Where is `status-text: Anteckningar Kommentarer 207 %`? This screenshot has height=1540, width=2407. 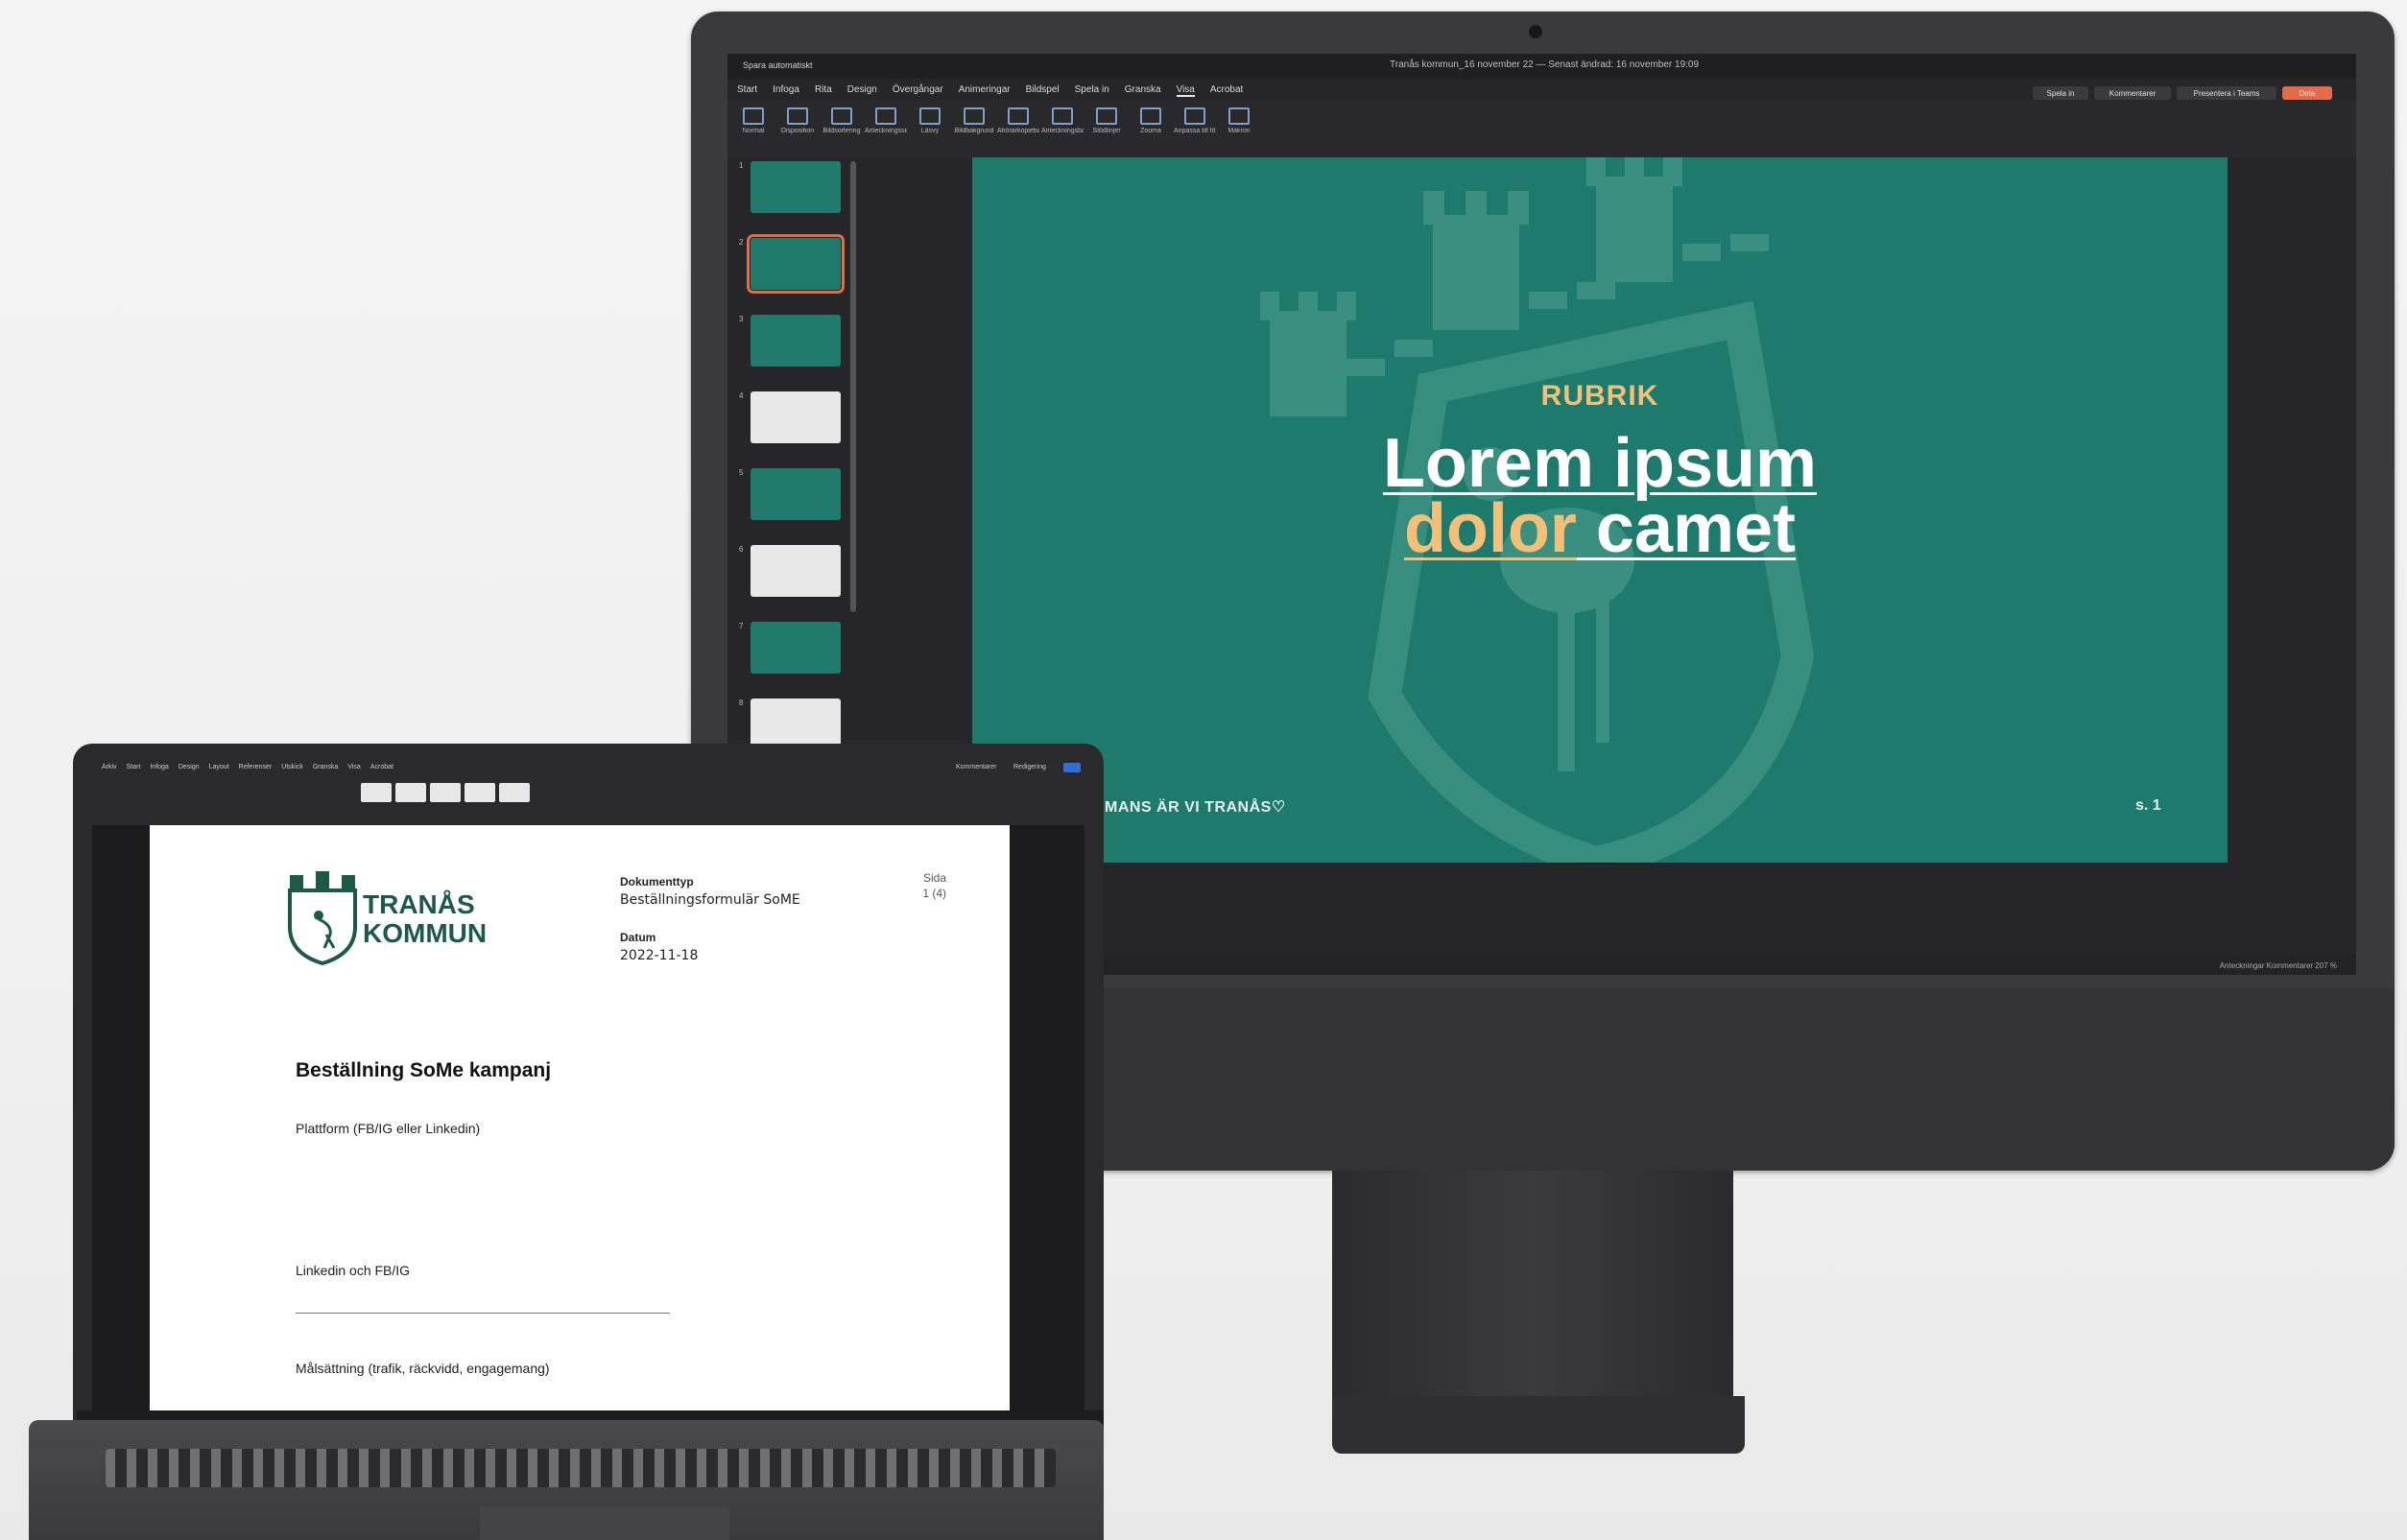
status-text: Anteckningar Kommentarer 207 % is located at coordinates (2278, 965).